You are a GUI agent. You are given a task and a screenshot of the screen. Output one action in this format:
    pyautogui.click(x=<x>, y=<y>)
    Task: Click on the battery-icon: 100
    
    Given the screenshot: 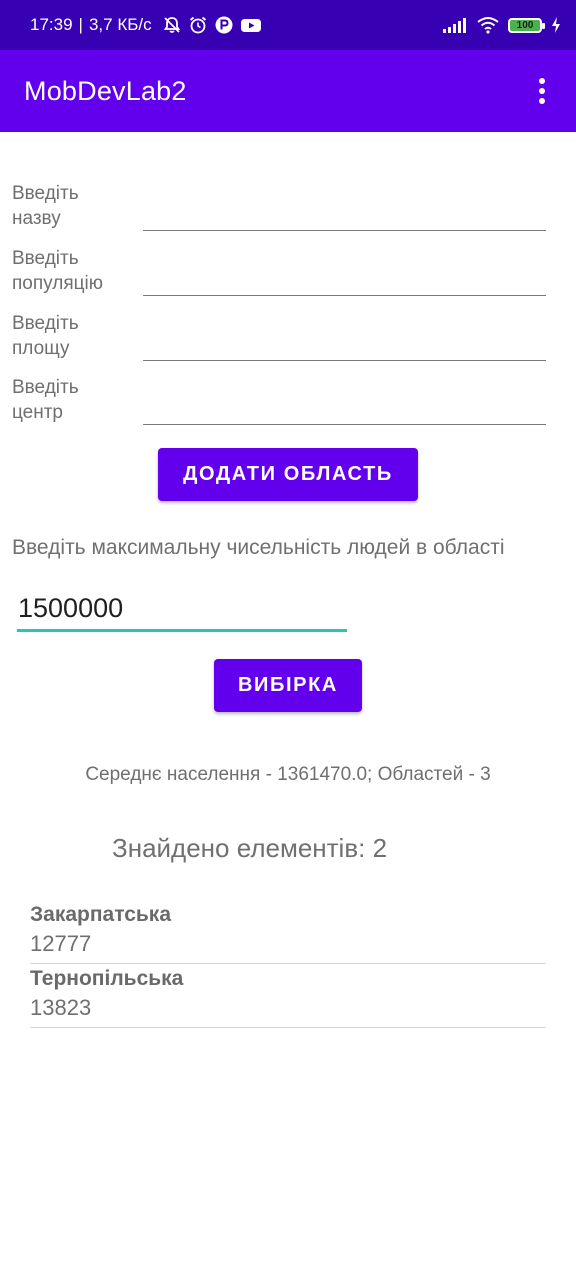 What is the action you would take?
    pyautogui.click(x=526, y=25)
    